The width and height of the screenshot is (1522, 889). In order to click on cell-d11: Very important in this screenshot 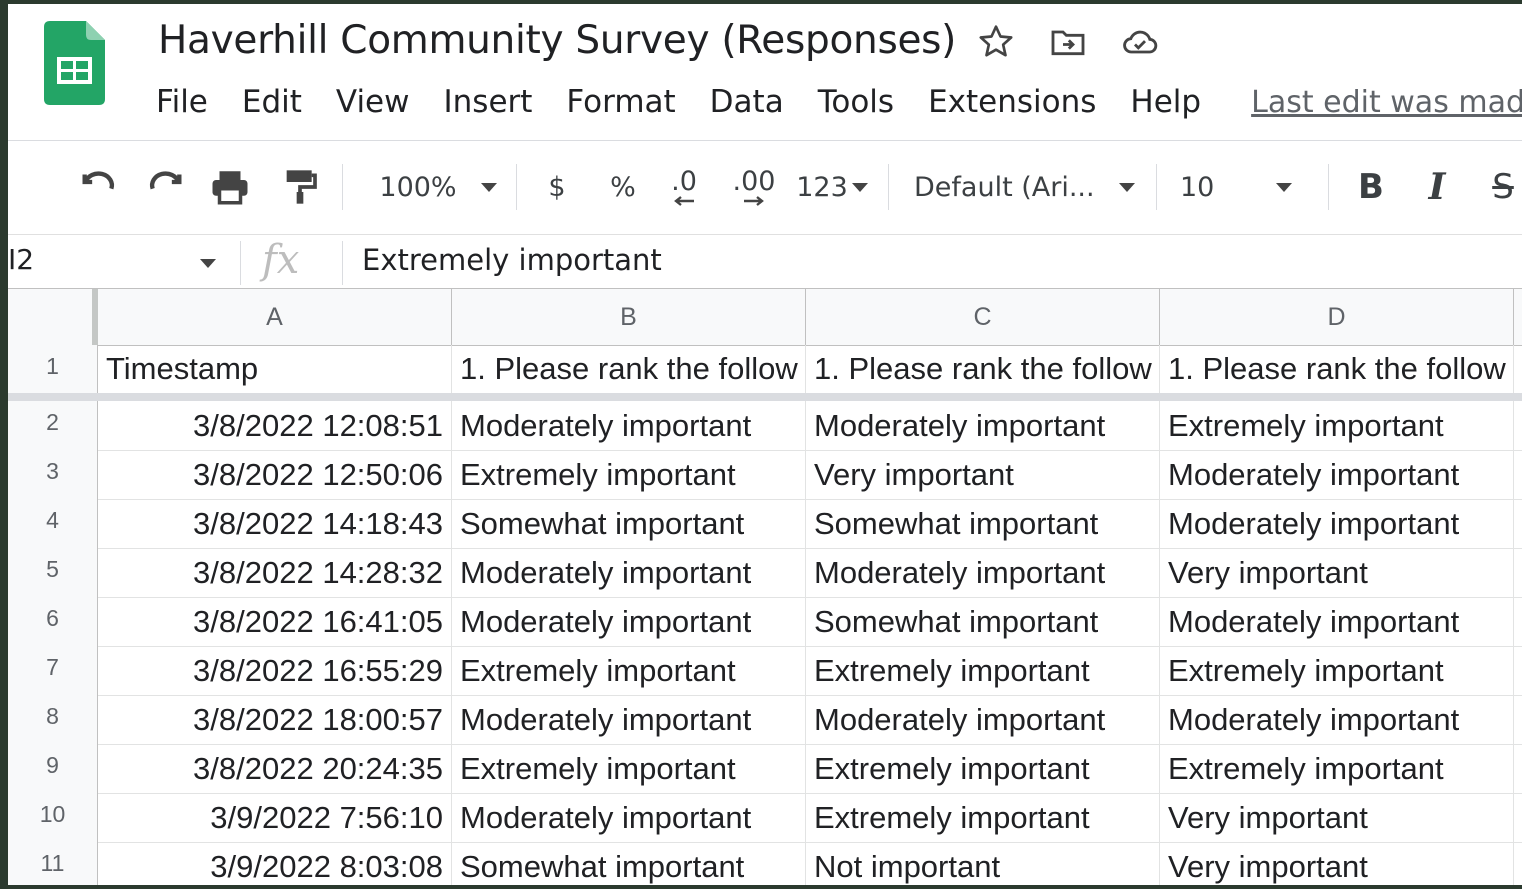, I will do `click(1337, 863)`.